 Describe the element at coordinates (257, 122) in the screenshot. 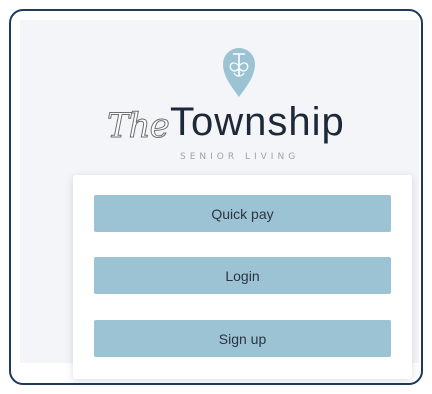

I see `brand-name: Township` at that location.